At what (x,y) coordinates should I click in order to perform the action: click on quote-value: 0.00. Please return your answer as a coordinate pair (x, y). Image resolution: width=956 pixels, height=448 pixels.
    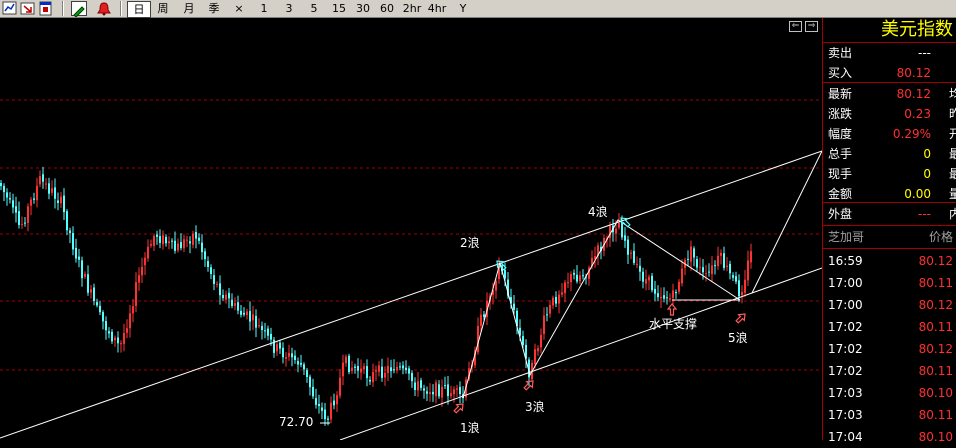
    Looking at the image, I should click on (917, 194).